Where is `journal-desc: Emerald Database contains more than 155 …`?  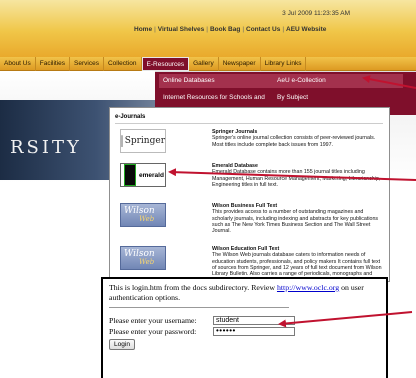
journal-desc: Emerald Database contains more than 155 … is located at coordinates (296, 178).